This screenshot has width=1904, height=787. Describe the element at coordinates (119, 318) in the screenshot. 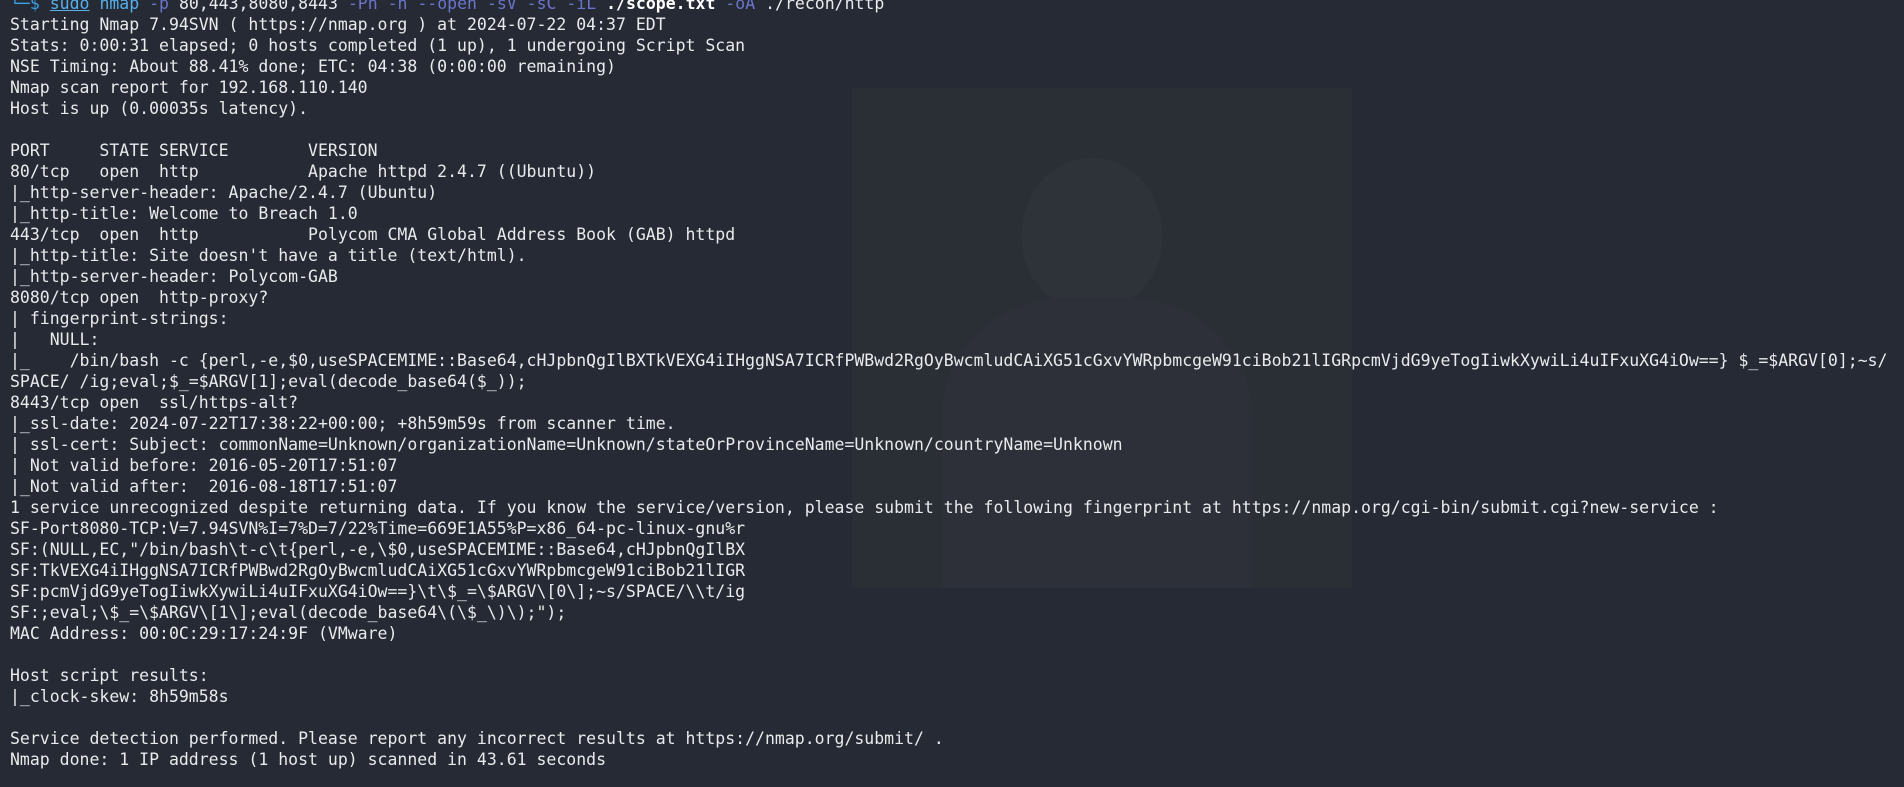

I see `output-line: | fingerprint-strings:` at that location.